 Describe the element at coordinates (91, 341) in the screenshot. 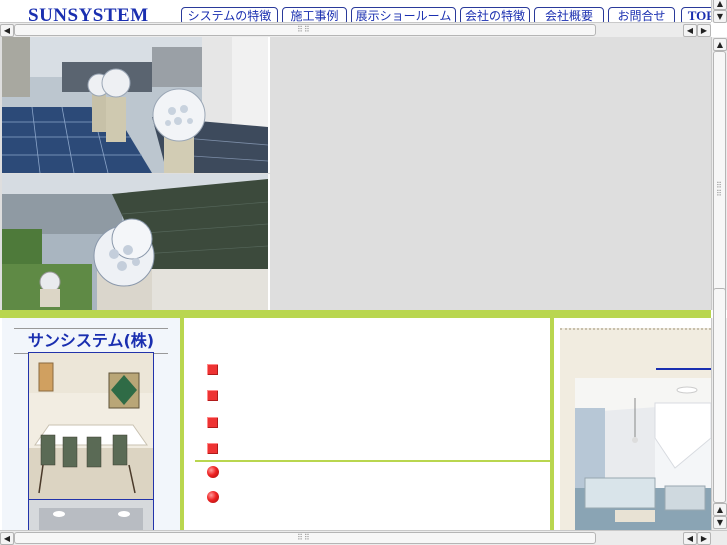

I see `company-name: サンシステム(株)` at that location.